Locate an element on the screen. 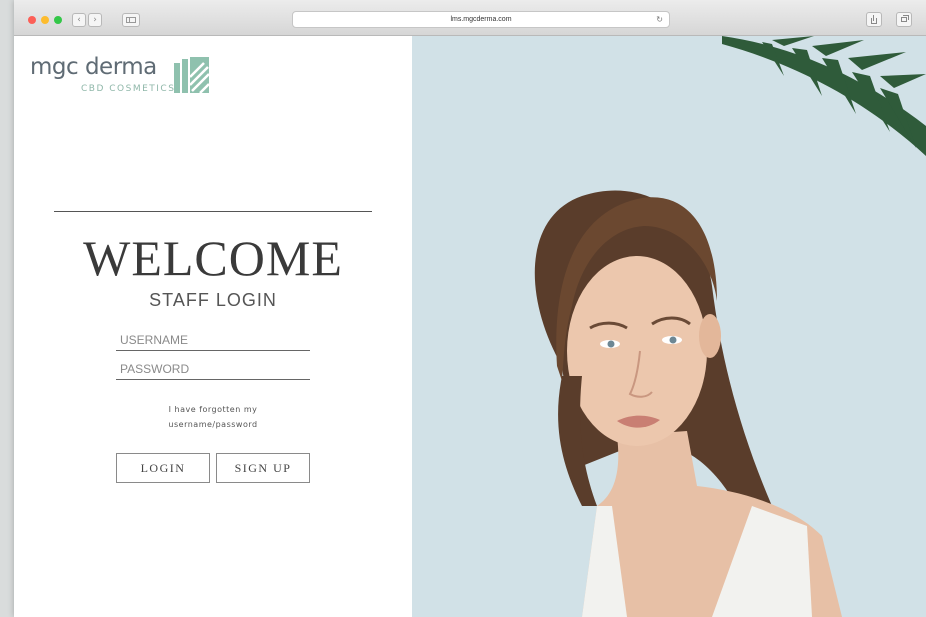 The height and width of the screenshot is (617, 926). login-button: LOGIN is located at coordinates (163, 468).